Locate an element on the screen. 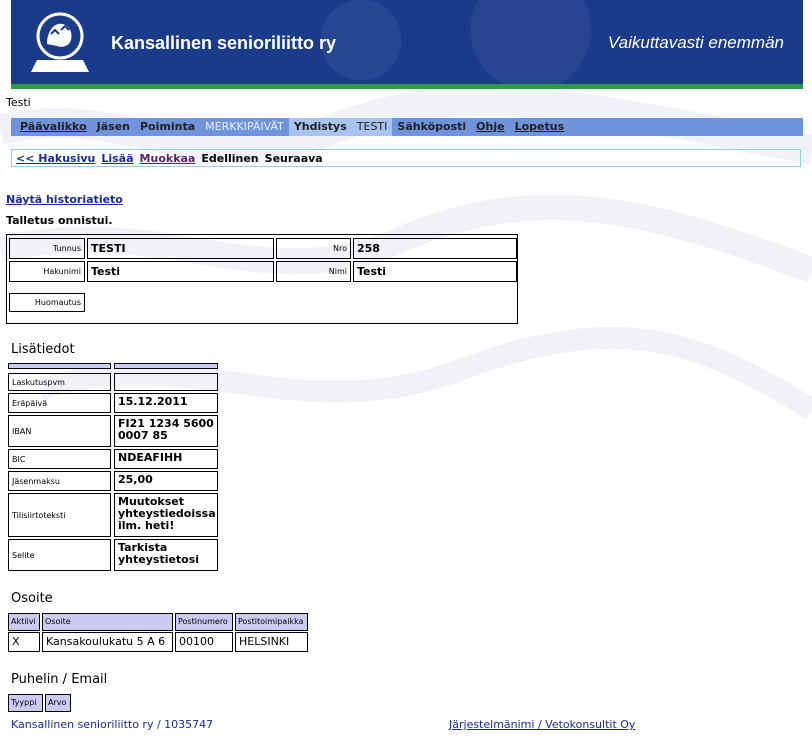  status-message: Talletus onnistui. is located at coordinates (59, 220).